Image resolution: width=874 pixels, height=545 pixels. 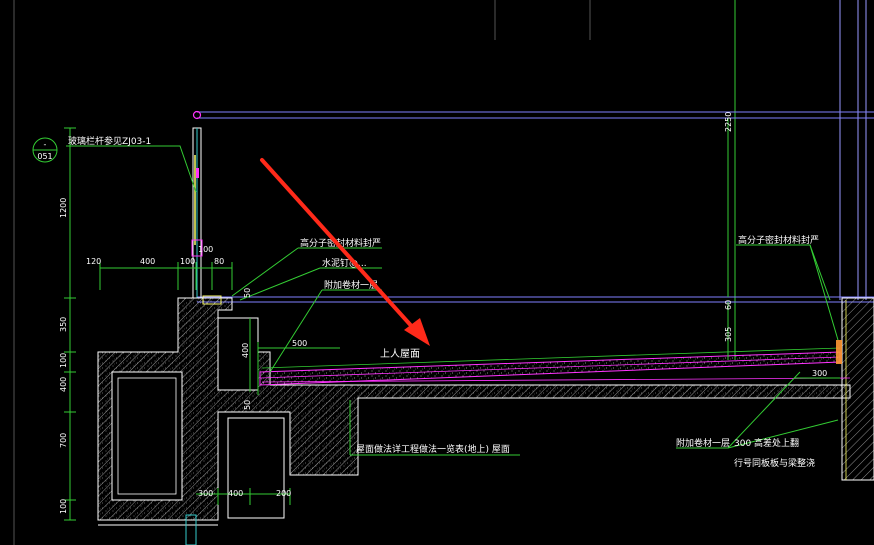 What do you see at coordinates (555, 363) in the screenshot?
I see `roof-layers` at bounding box center [555, 363].